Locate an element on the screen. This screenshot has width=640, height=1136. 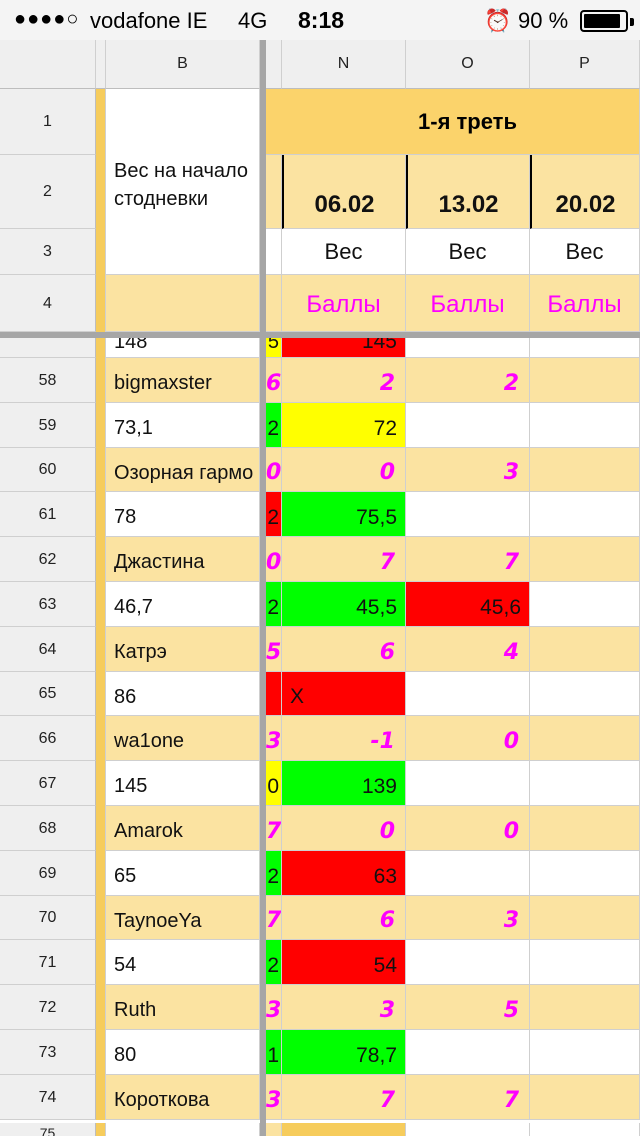
cell-m-partial: 5 is located at coordinates (274, 348).